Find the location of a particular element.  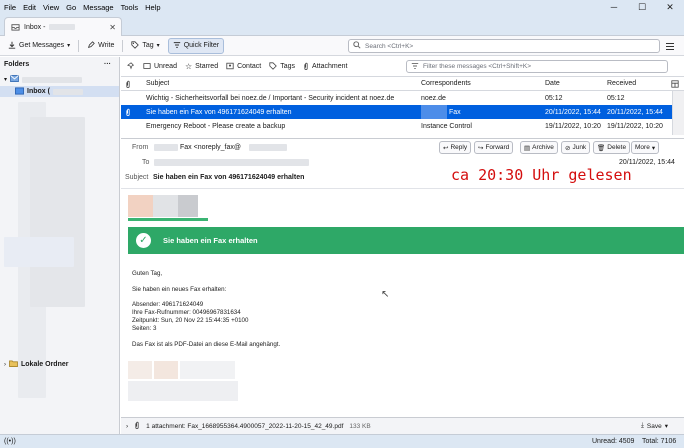

forward-icon: ↪ is located at coordinates (481, 148).